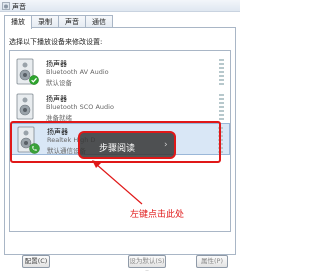 This screenshot has height=271, width=320. Describe the element at coordinates (34, 80) in the screenshot. I see `check-icon` at that location.